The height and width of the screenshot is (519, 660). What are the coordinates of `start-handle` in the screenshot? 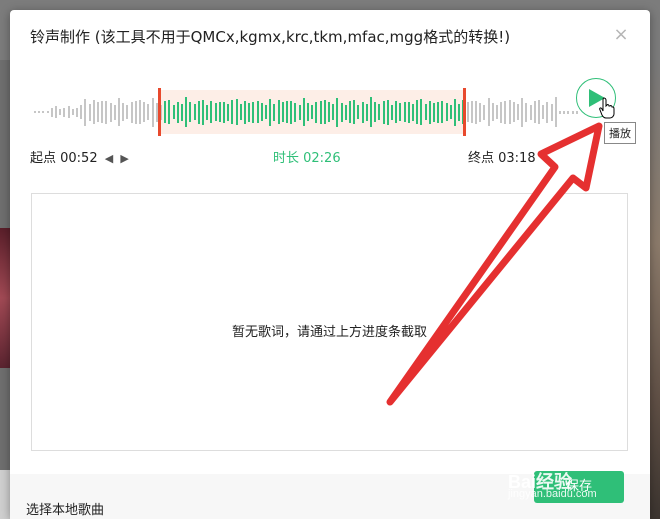 It's located at (159, 112).